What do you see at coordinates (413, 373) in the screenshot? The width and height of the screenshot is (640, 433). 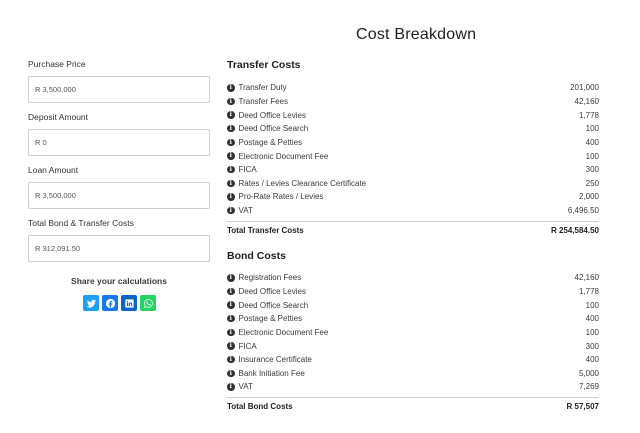 I see `list-item: i Bank Initiation Fee 5,000` at bounding box center [413, 373].